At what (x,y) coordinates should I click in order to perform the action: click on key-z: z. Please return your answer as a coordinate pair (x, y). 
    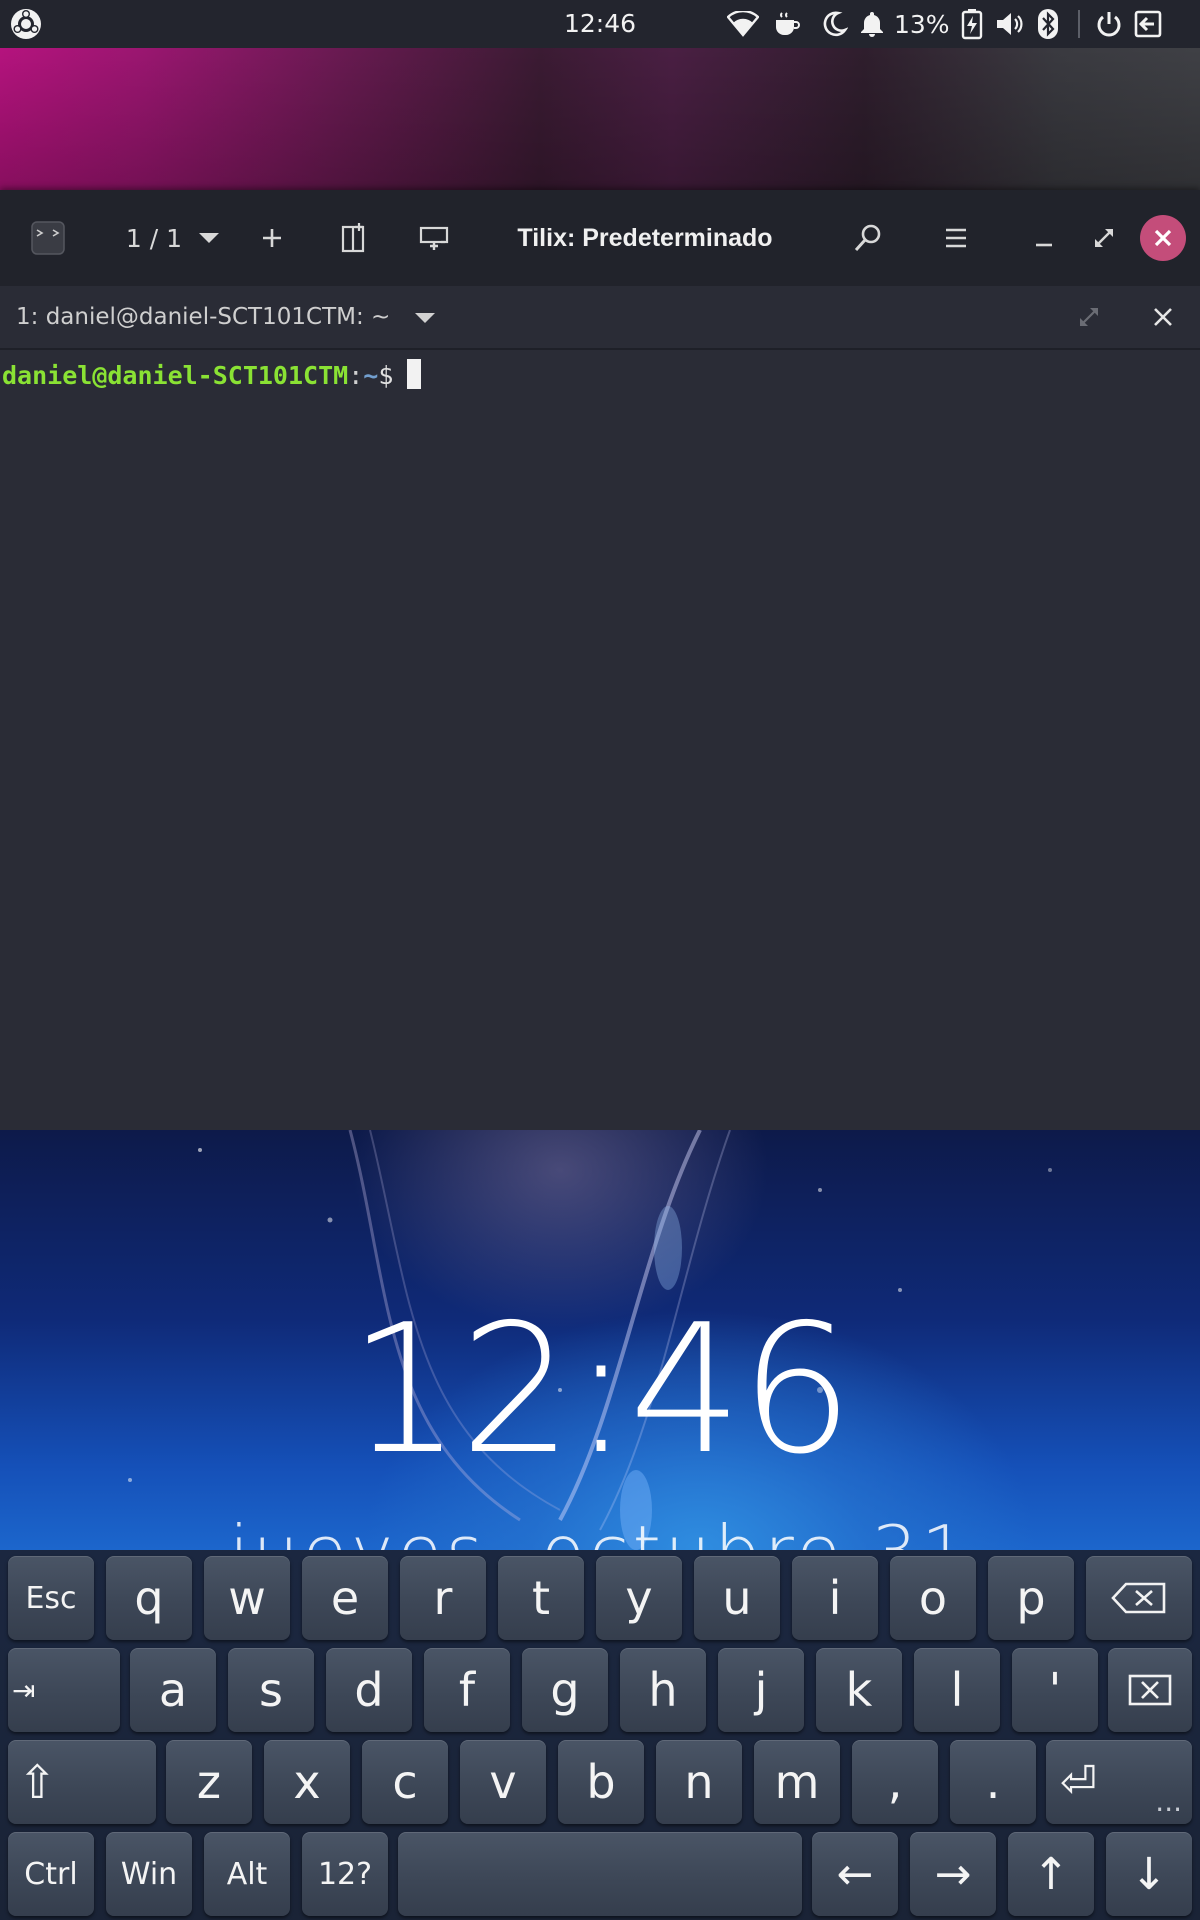
    Looking at the image, I should click on (209, 1782).